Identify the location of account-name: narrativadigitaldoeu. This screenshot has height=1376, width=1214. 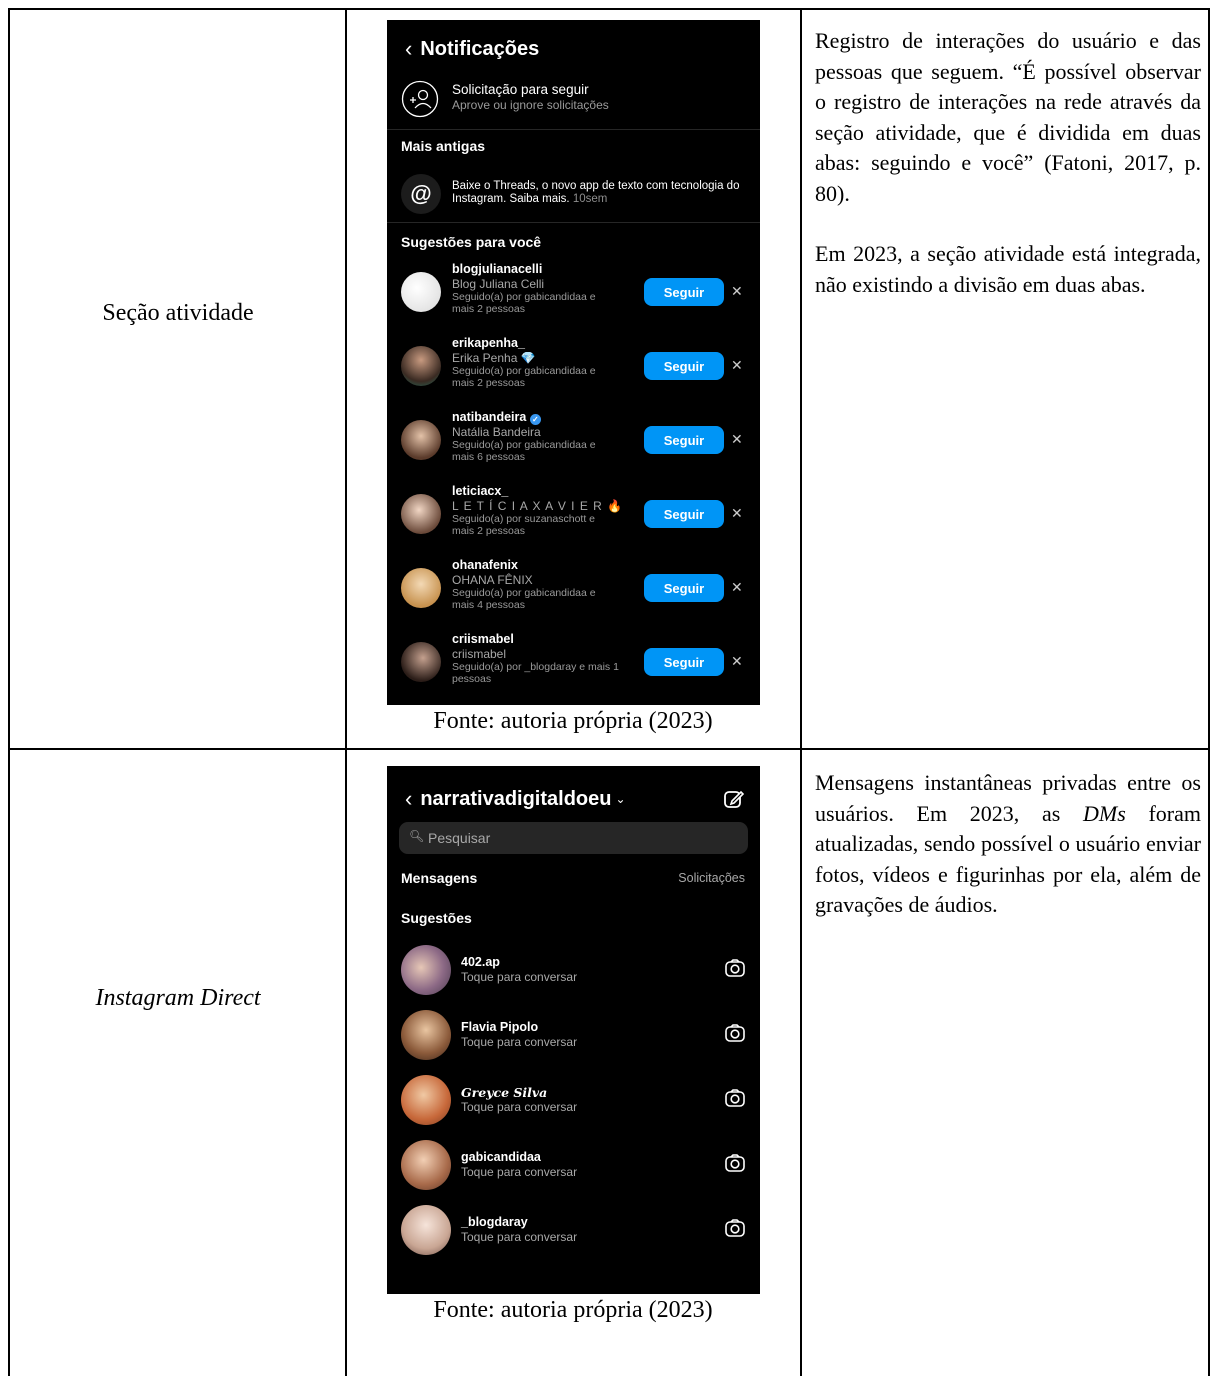
(515, 799).